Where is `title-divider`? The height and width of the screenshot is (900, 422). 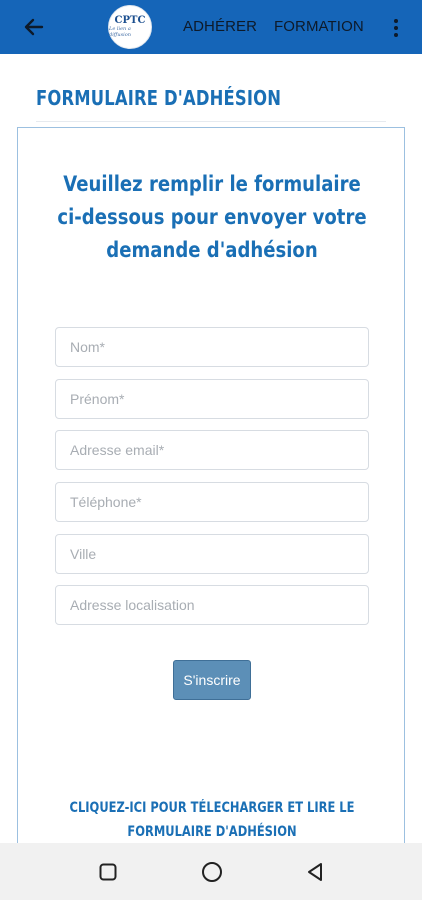
title-divider is located at coordinates (211, 121).